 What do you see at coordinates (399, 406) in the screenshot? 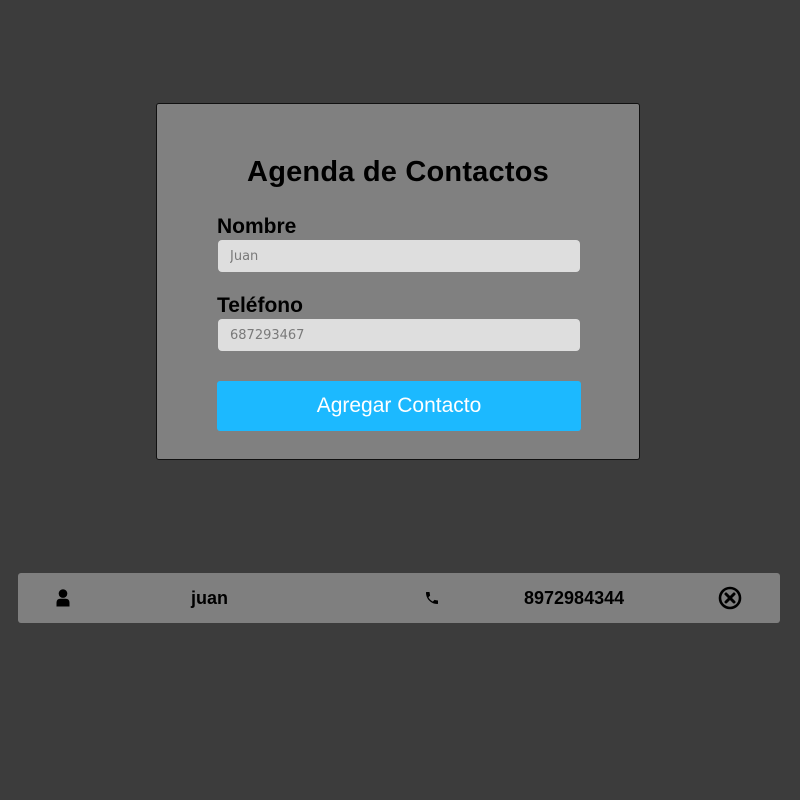
I see `add-contact-button: Agregar Contacto` at bounding box center [399, 406].